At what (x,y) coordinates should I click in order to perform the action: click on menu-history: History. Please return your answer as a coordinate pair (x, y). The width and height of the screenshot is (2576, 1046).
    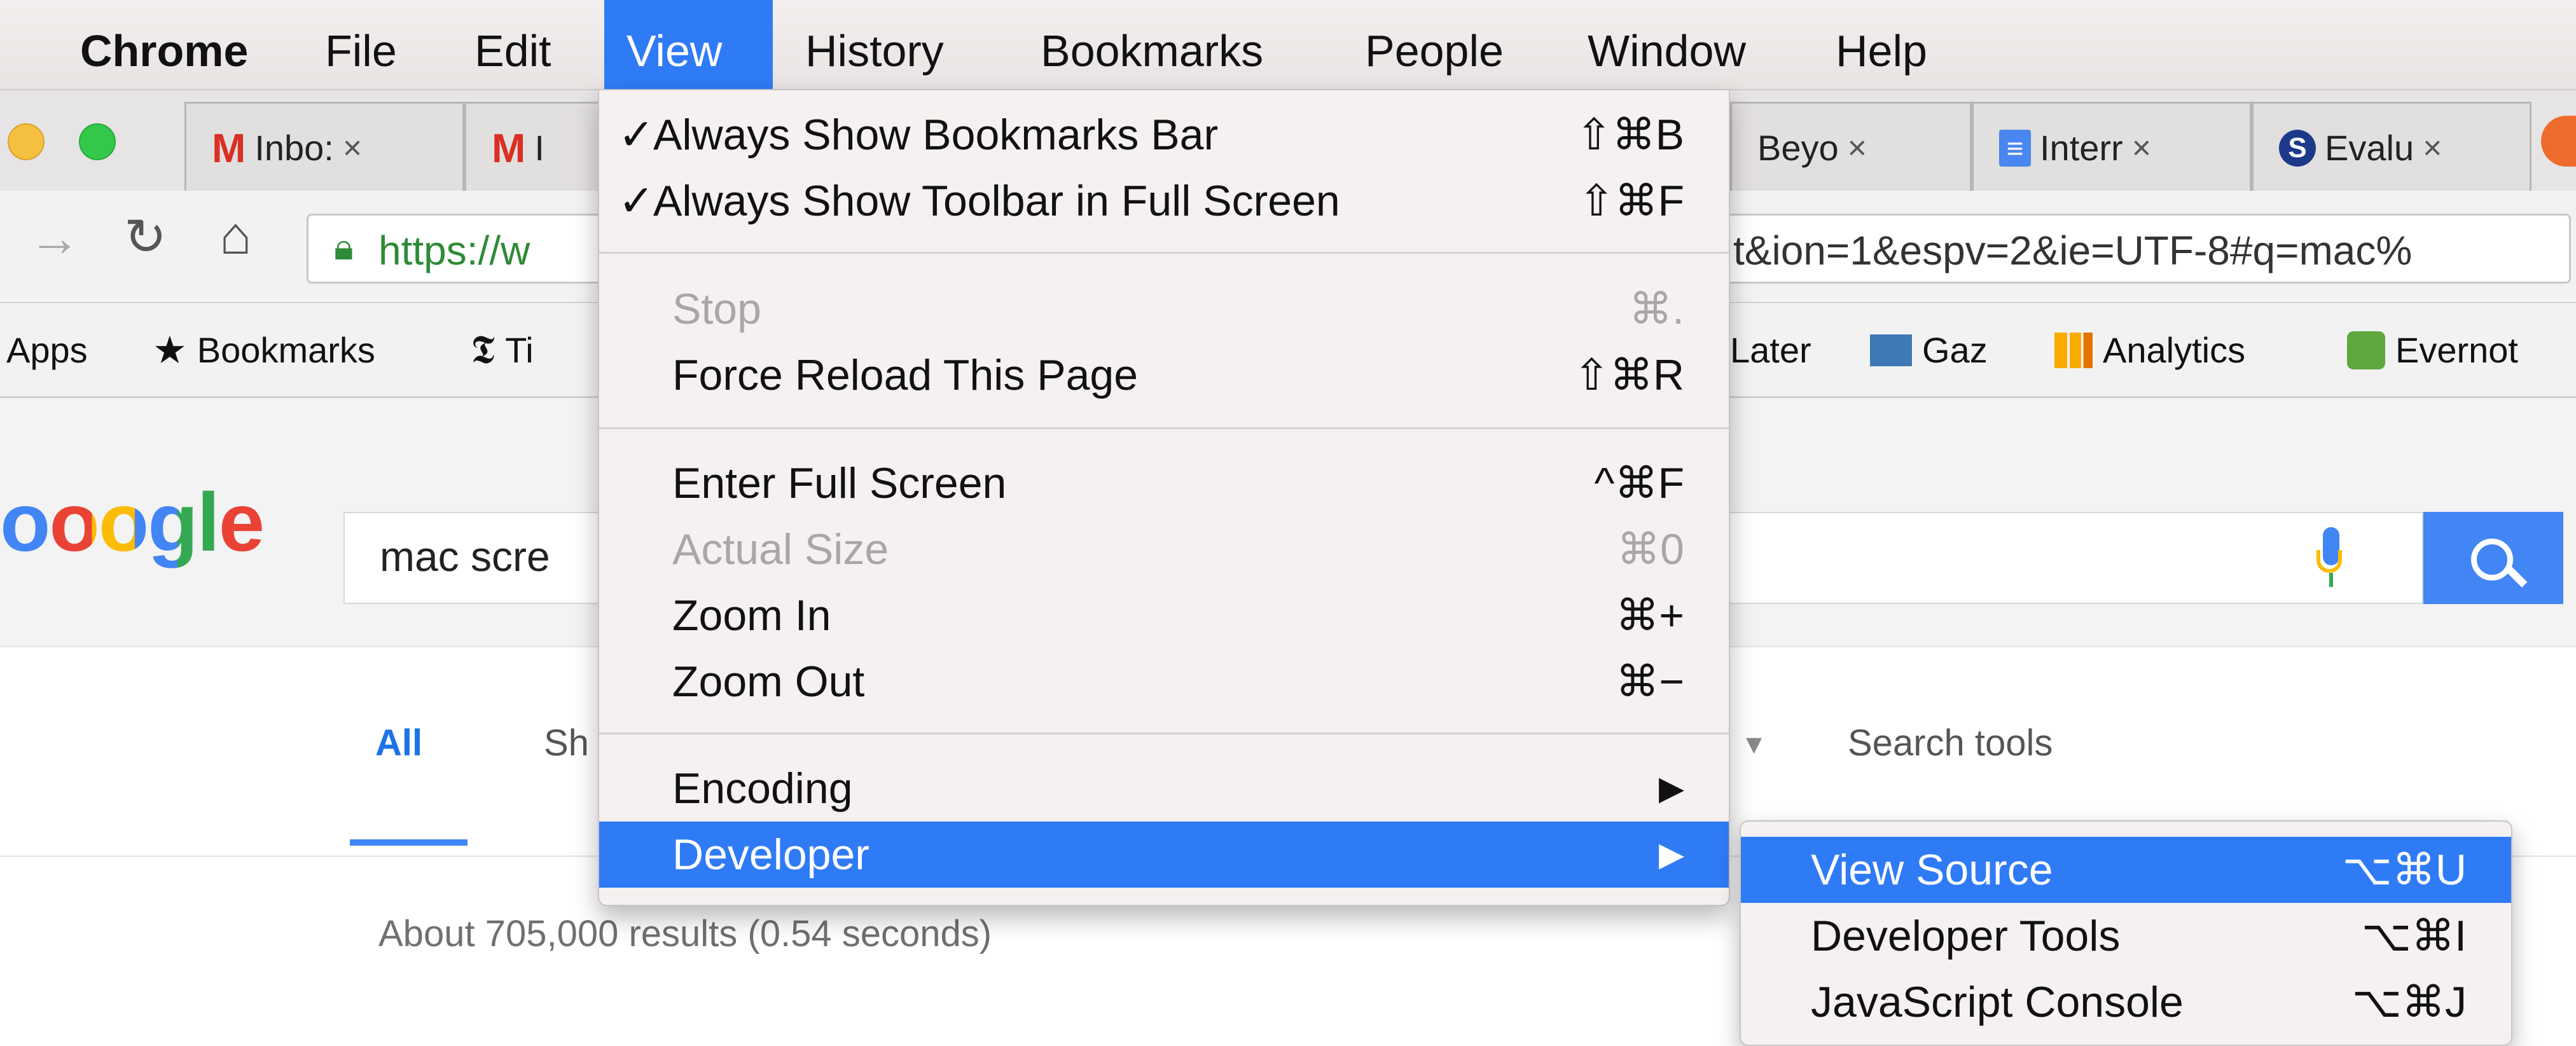
    Looking at the image, I should click on (874, 44).